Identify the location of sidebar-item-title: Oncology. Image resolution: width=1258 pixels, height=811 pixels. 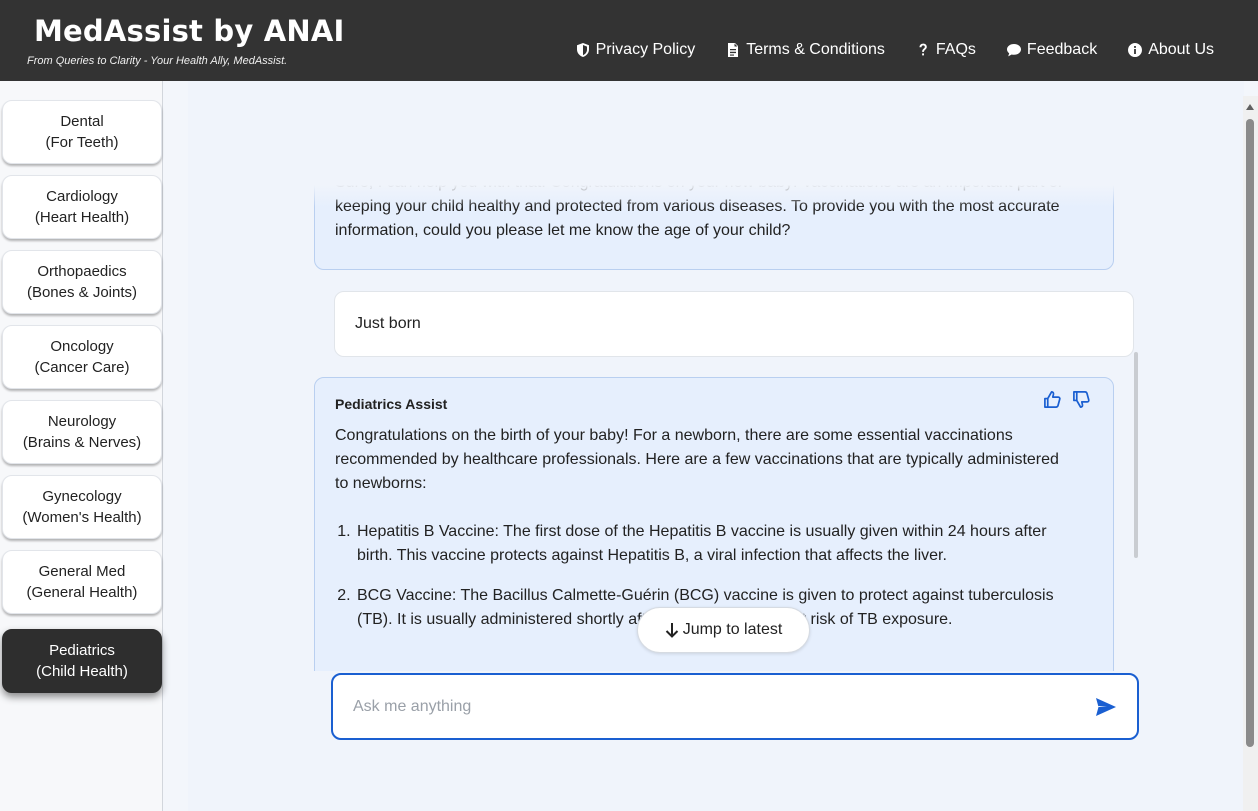
(82, 346).